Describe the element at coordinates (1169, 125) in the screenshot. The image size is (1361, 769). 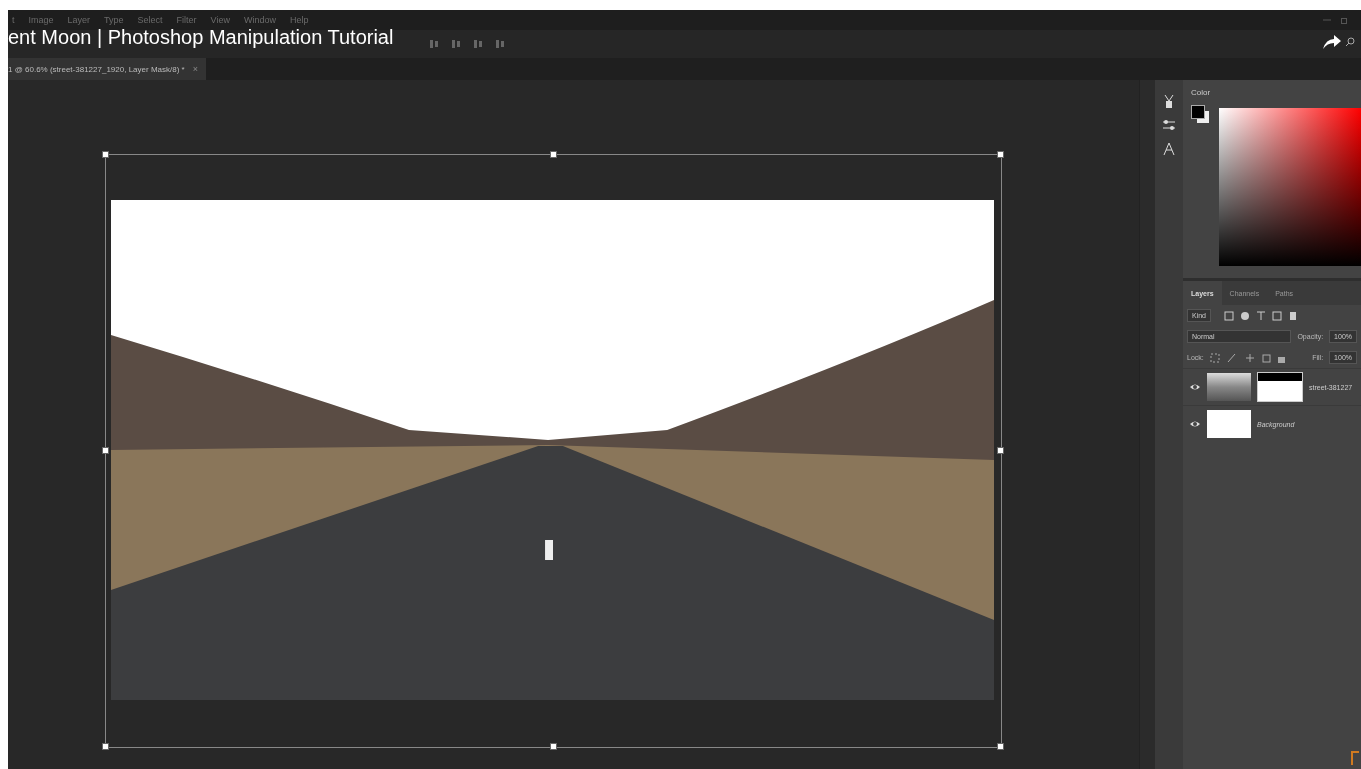
I see `adjustments-icon` at that location.